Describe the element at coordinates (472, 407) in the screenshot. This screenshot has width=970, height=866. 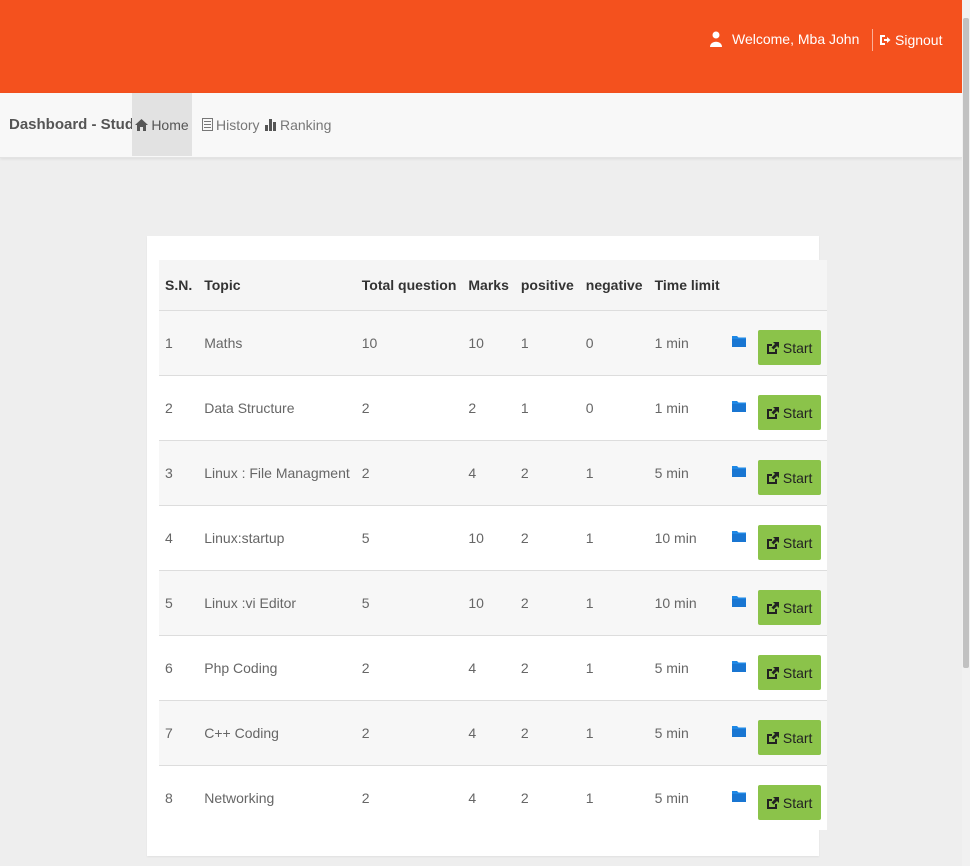
I see `cell-marks: 2` at that location.